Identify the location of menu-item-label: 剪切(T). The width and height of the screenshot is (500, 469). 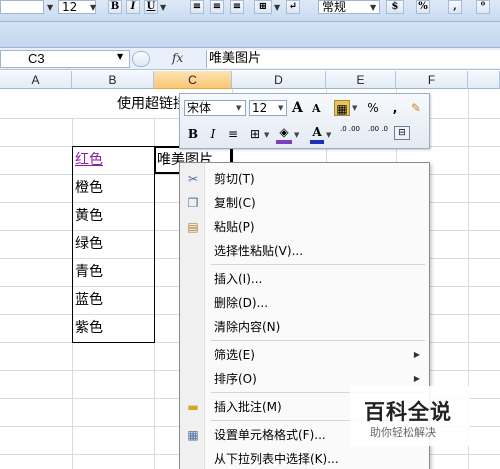
(234, 179).